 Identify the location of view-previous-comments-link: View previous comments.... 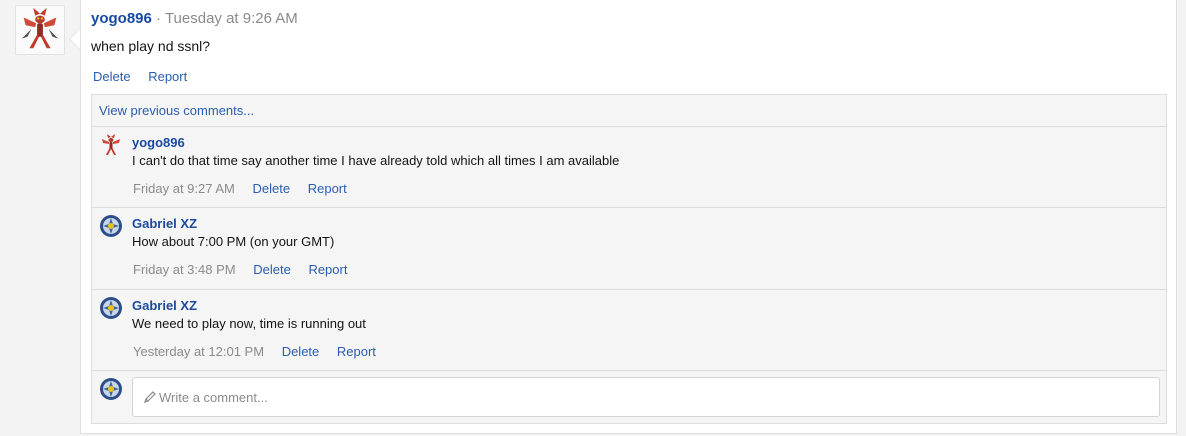
(176, 110).